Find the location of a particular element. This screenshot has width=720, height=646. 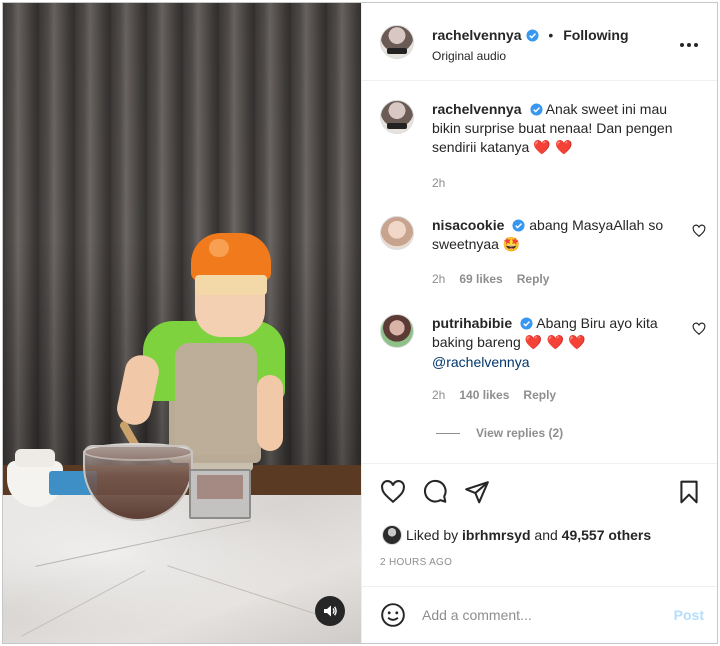

comment-username: nisacookie is located at coordinates (468, 225).